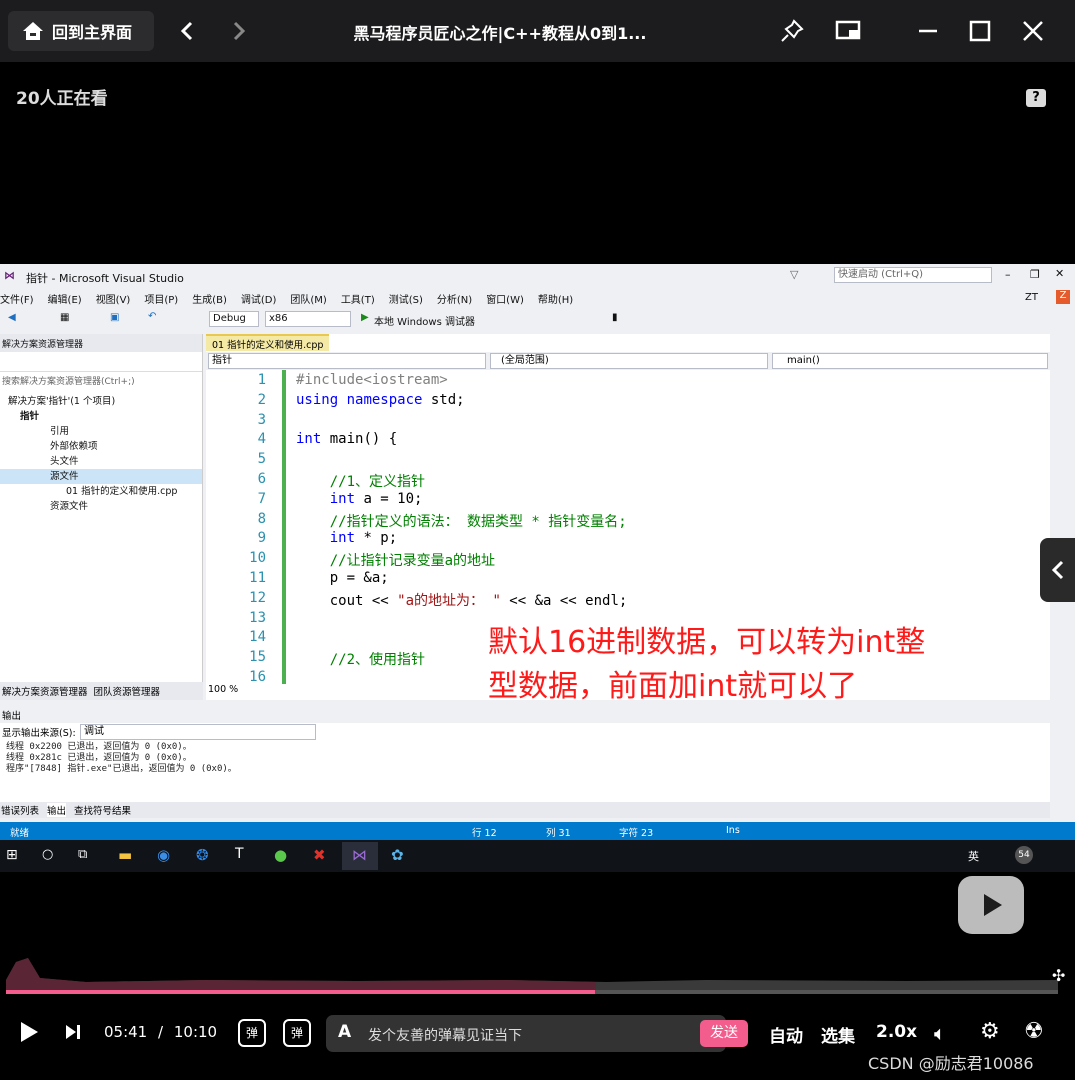  I want to click on tab-solution-explorer: 解决方案资源管理器, so click(45, 691).